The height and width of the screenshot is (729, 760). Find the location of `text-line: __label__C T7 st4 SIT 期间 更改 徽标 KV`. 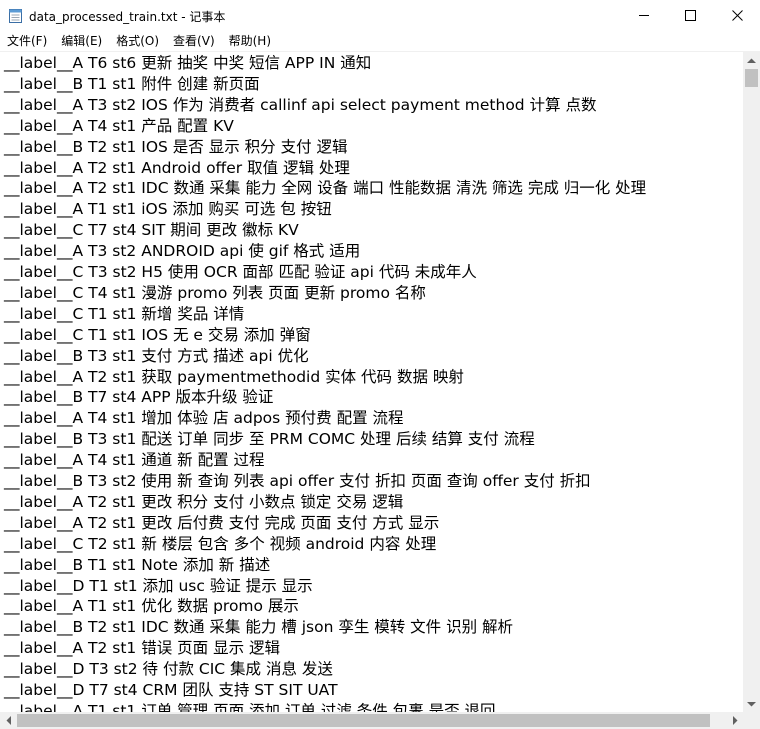

text-line: __label__C T7 st4 SIT 期间 更改 徽标 KV is located at coordinates (151, 230).